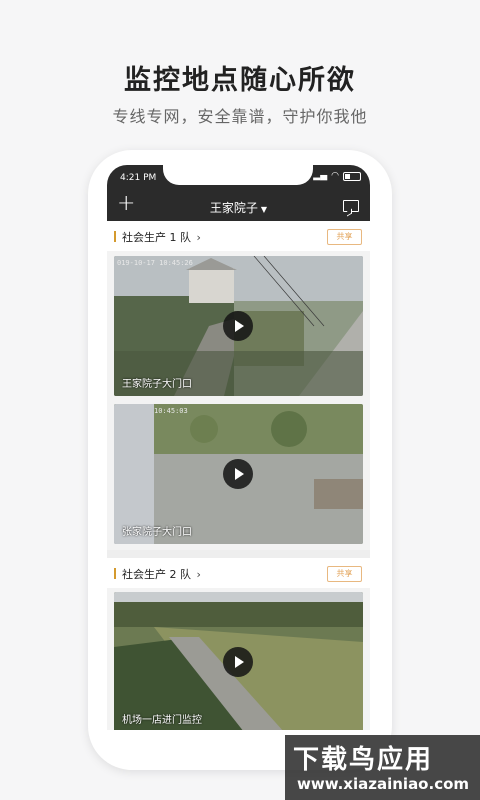 The width and height of the screenshot is (480, 800). I want to click on status-time: 4:21 PM, so click(138, 178).